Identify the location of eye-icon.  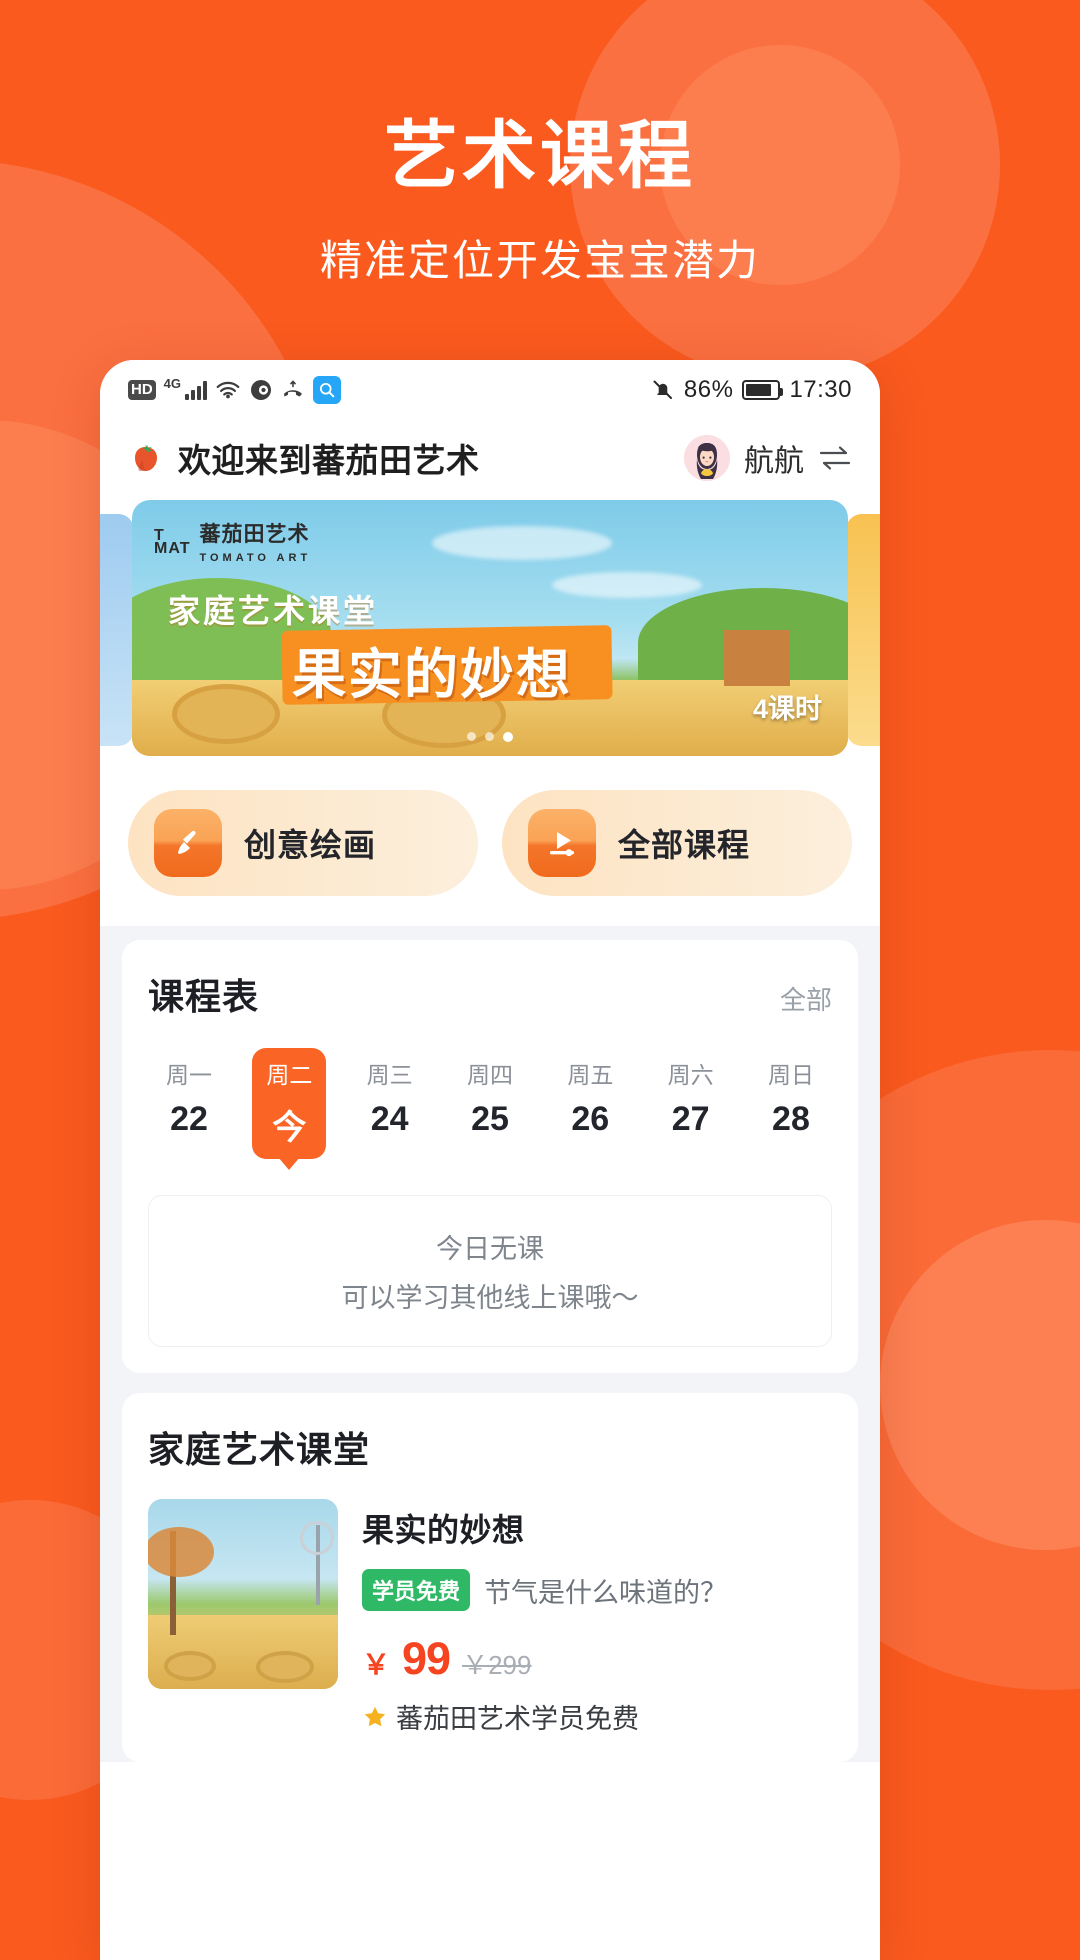
(261, 390).